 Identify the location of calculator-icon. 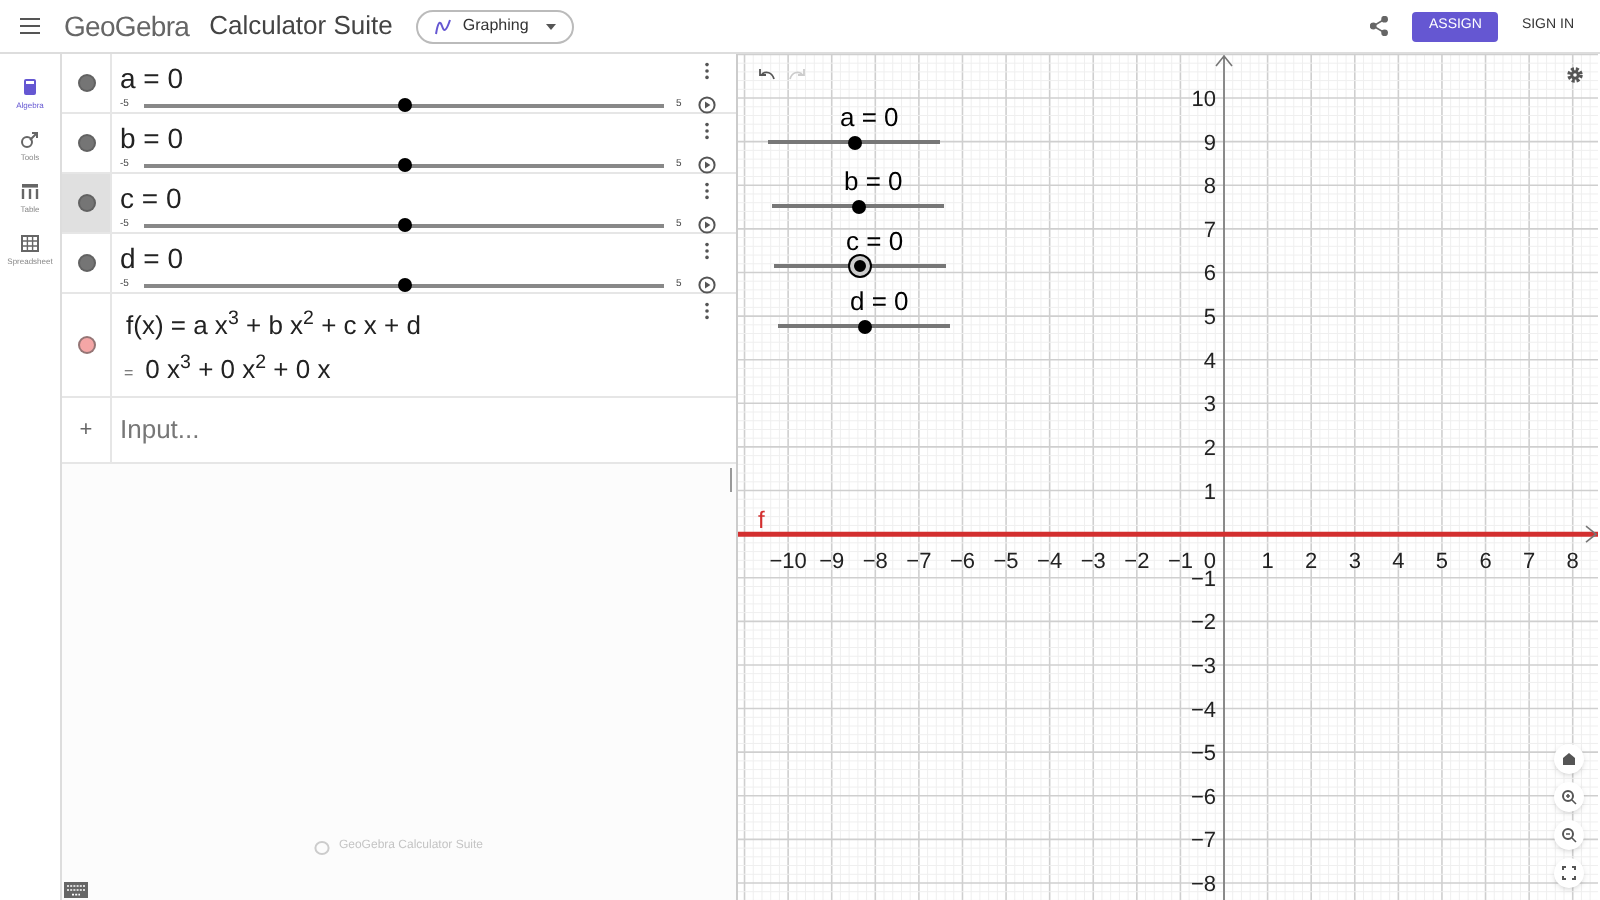
(29, 88).